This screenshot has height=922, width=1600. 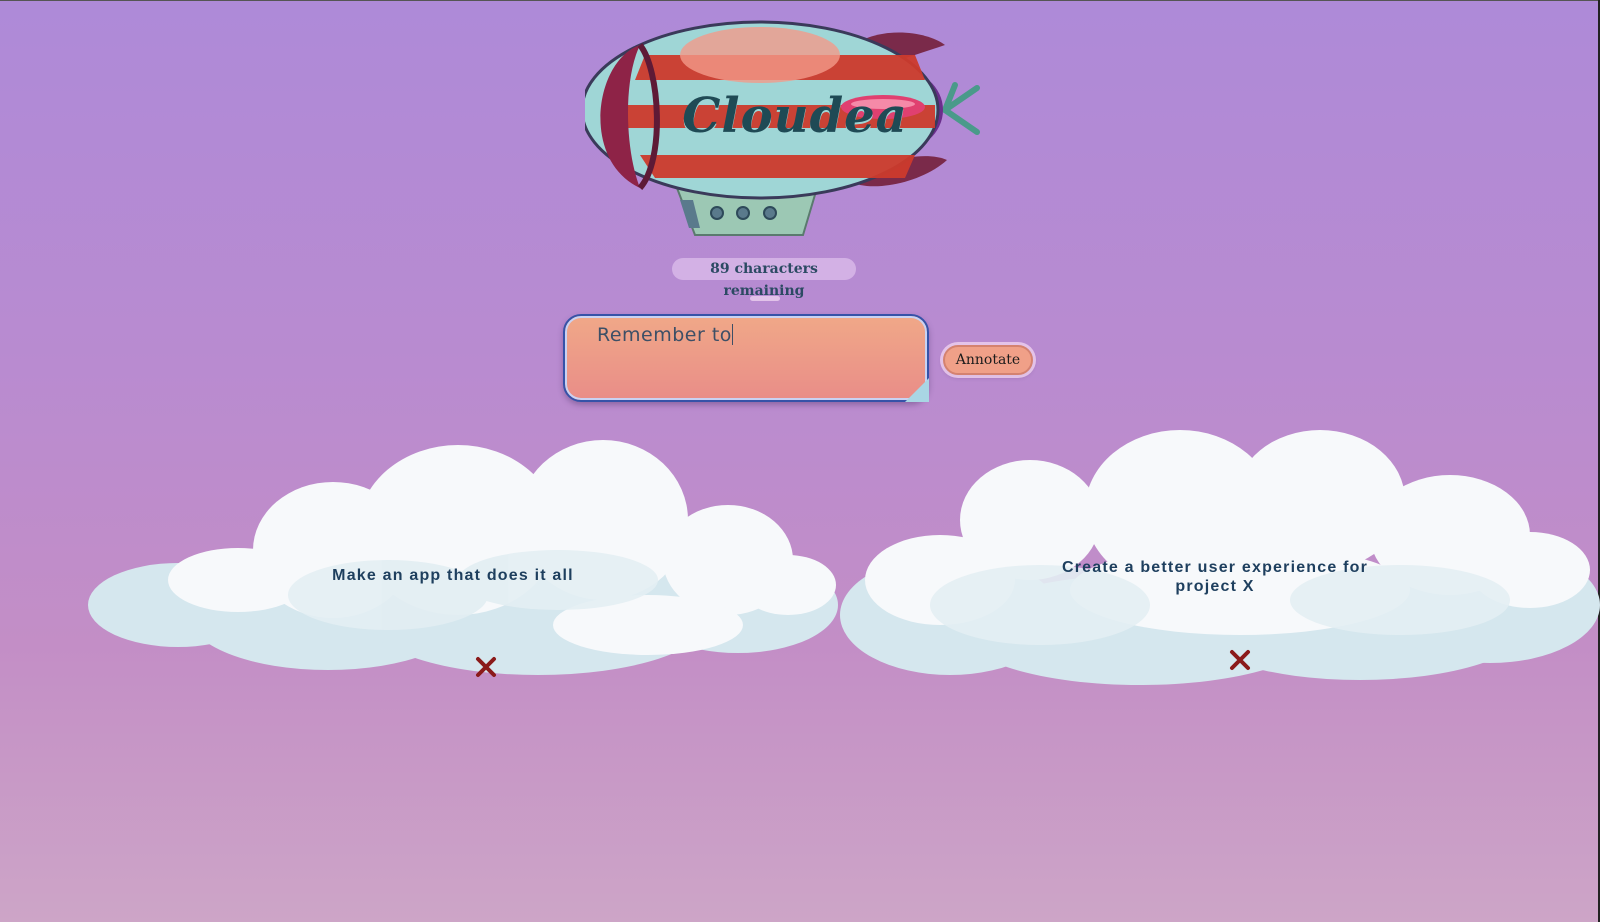 I want to click on blimp-logo-icon: Cloudea, so click(x=792, y=130).